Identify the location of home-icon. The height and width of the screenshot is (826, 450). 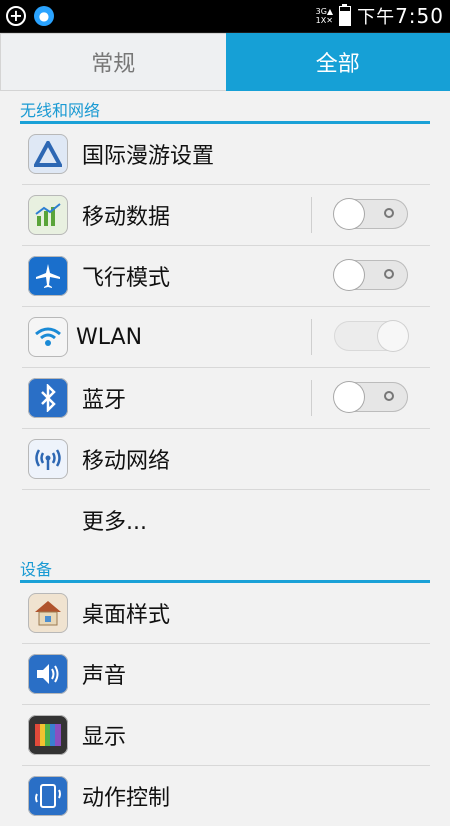
(48, 613).